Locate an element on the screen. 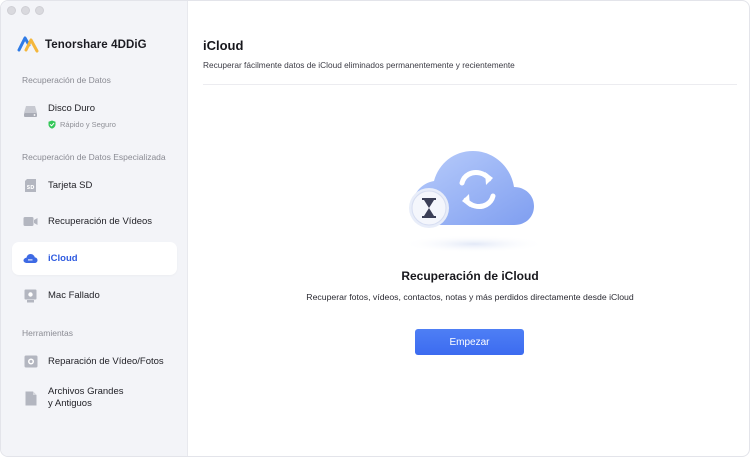 The image size is (750, 457). video-camera-icon is located at coordinates (30, 221).